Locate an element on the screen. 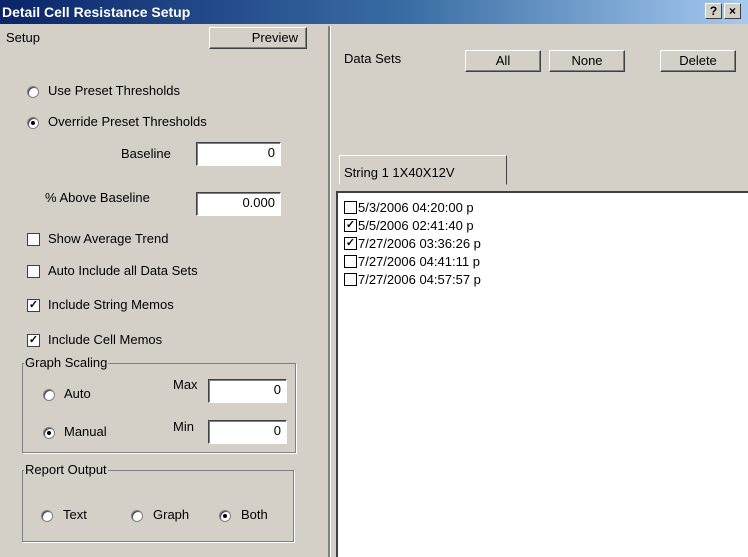 This screenshot has height=557, width=748. help-button: ? is located at coordinates (713, 11).